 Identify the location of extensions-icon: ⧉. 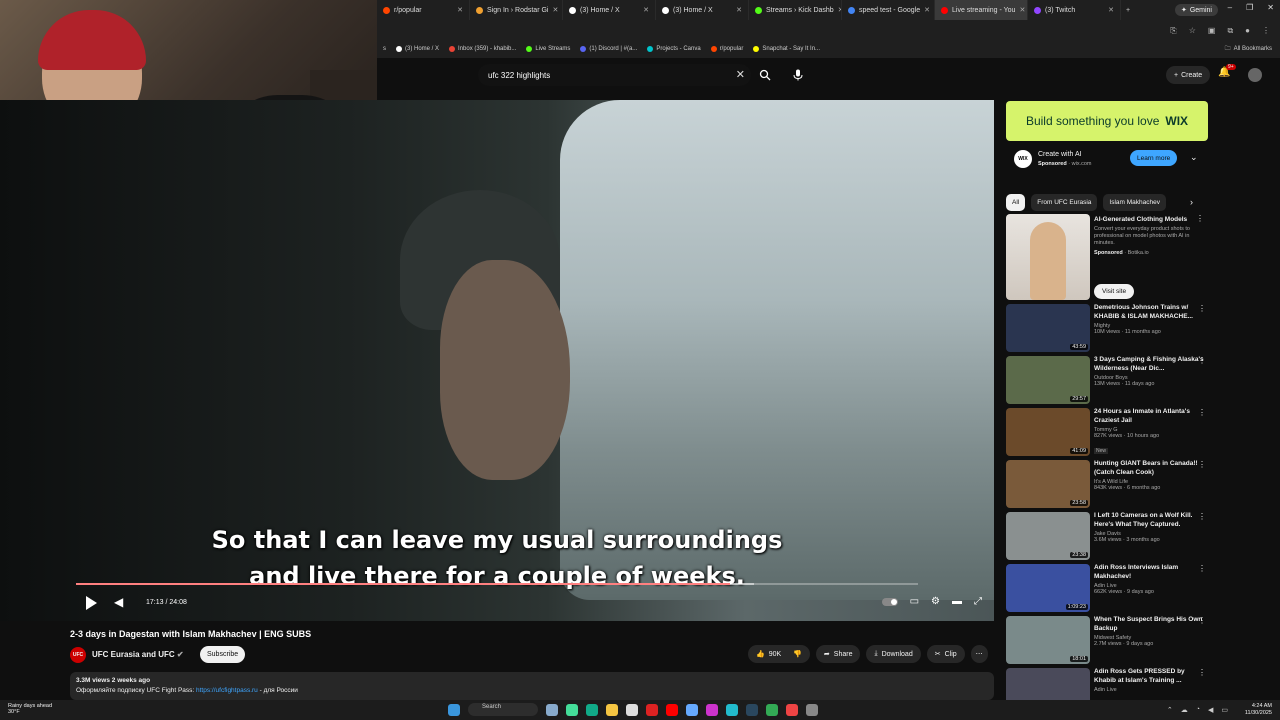
(1230, 31).